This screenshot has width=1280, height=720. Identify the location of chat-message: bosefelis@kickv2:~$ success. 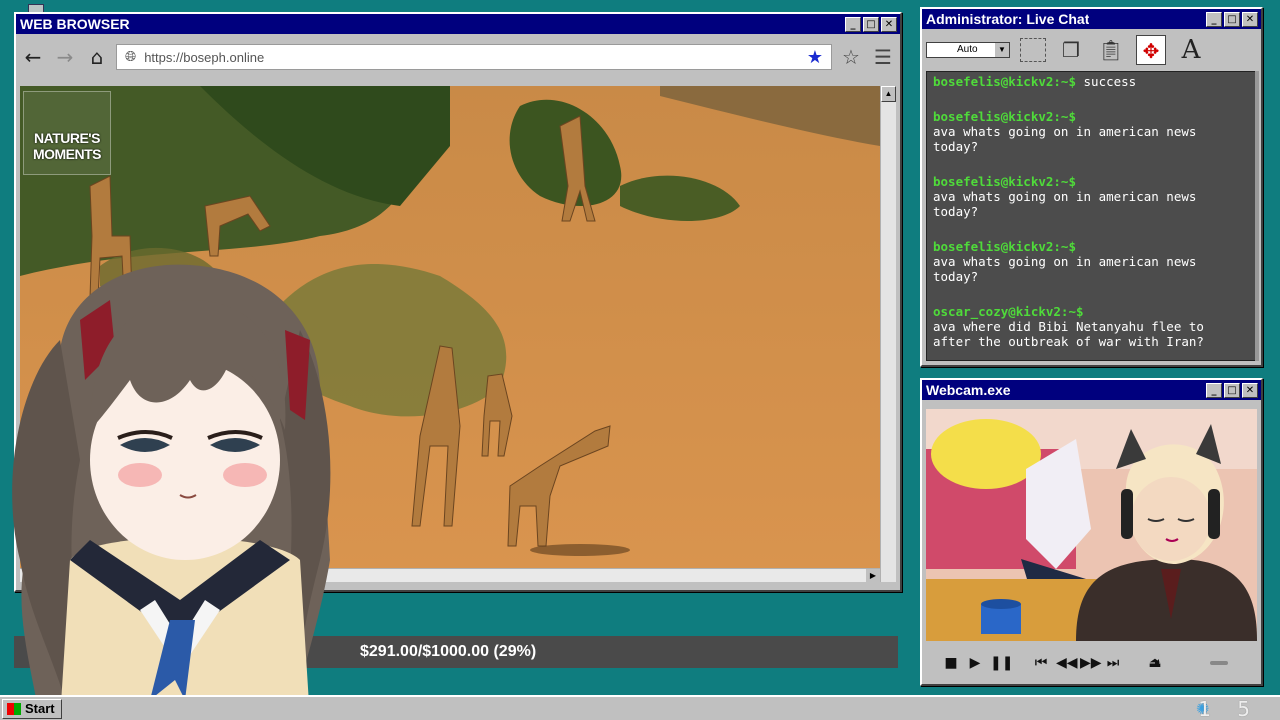
(1091, 81).